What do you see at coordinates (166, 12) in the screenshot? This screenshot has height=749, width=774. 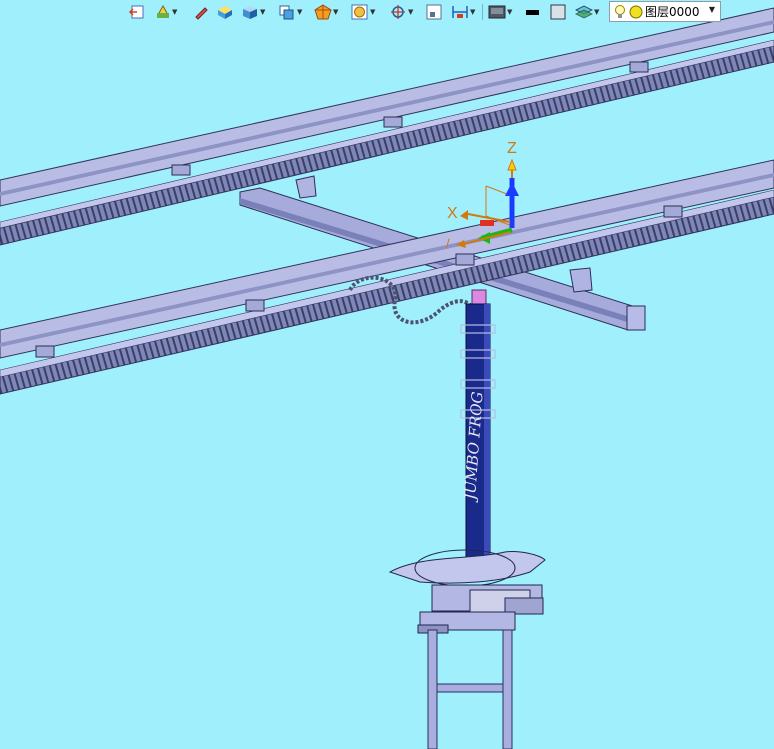 I see `sketch-tools-icon: ▼` at bounding box center [166, 12].